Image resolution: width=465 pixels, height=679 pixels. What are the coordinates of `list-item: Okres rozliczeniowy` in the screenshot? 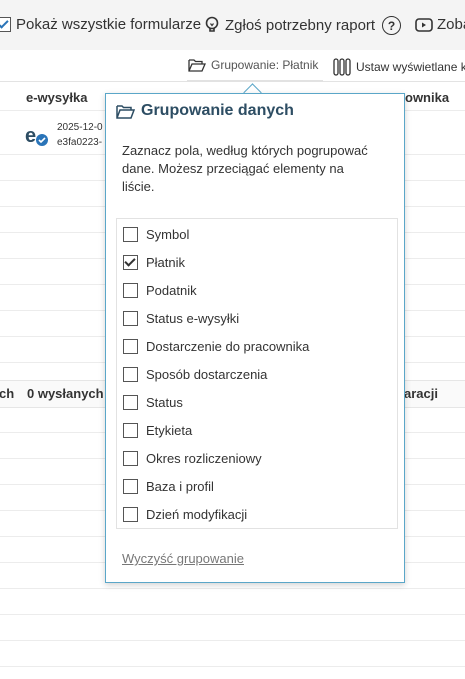 It's located at (192, 458).